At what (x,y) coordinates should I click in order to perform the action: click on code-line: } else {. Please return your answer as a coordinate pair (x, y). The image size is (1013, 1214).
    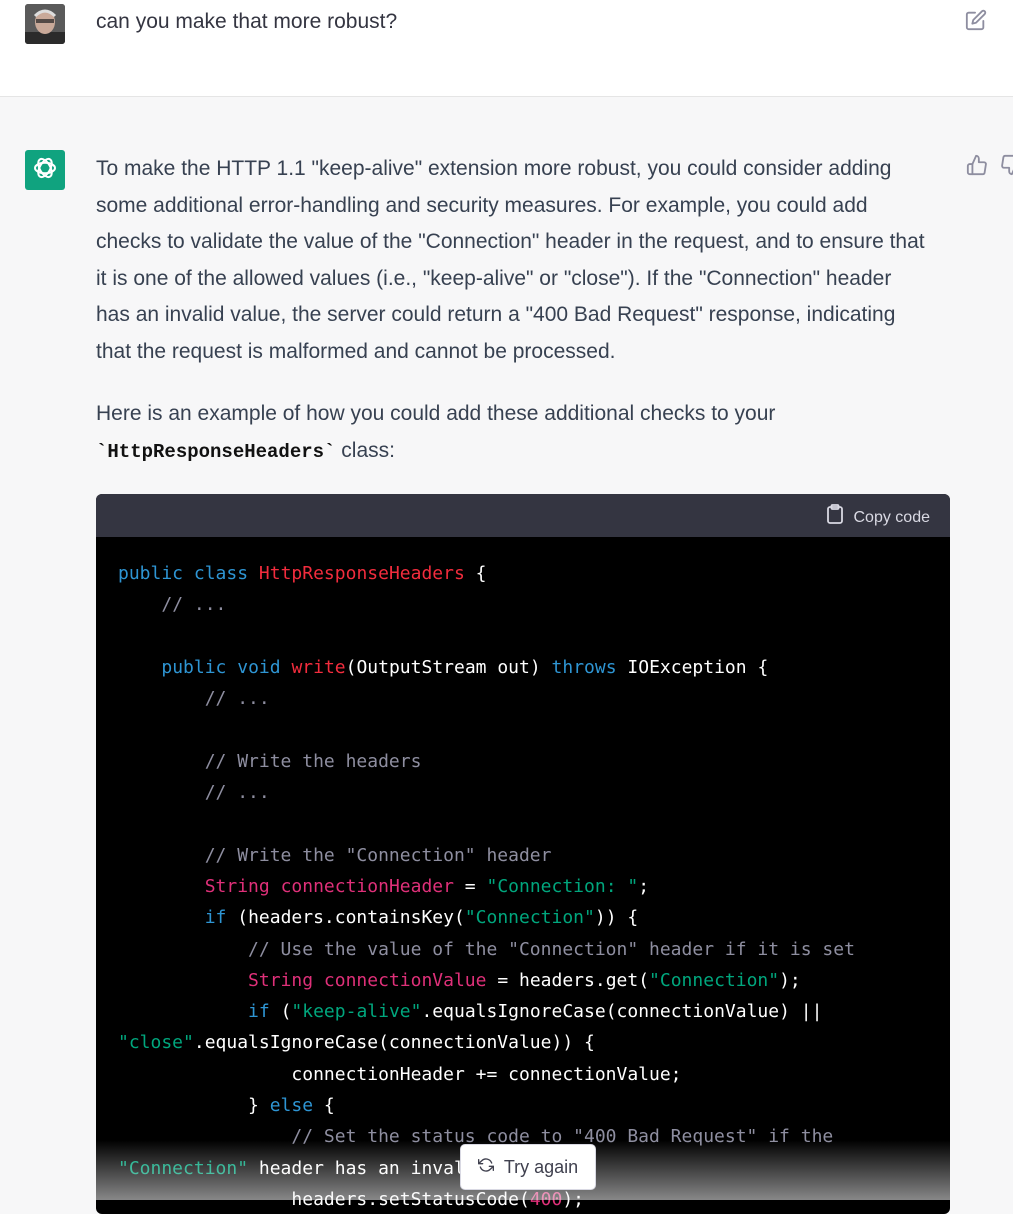
    Looking at the image, I should click on (226, 1106).